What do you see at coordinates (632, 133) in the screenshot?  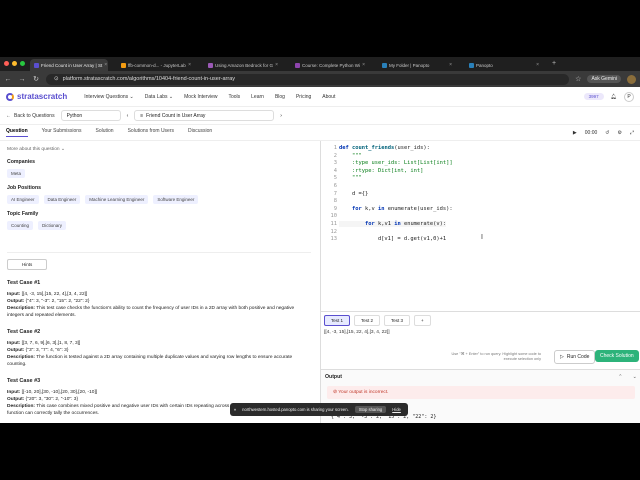 I see `fullscreen-icon: ⤢` at bounding box center [632, 133].